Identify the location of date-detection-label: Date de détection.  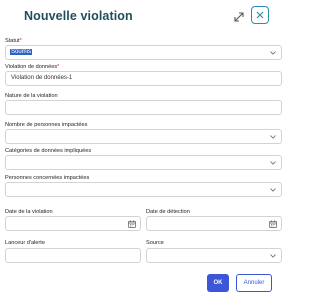
(168, 212).